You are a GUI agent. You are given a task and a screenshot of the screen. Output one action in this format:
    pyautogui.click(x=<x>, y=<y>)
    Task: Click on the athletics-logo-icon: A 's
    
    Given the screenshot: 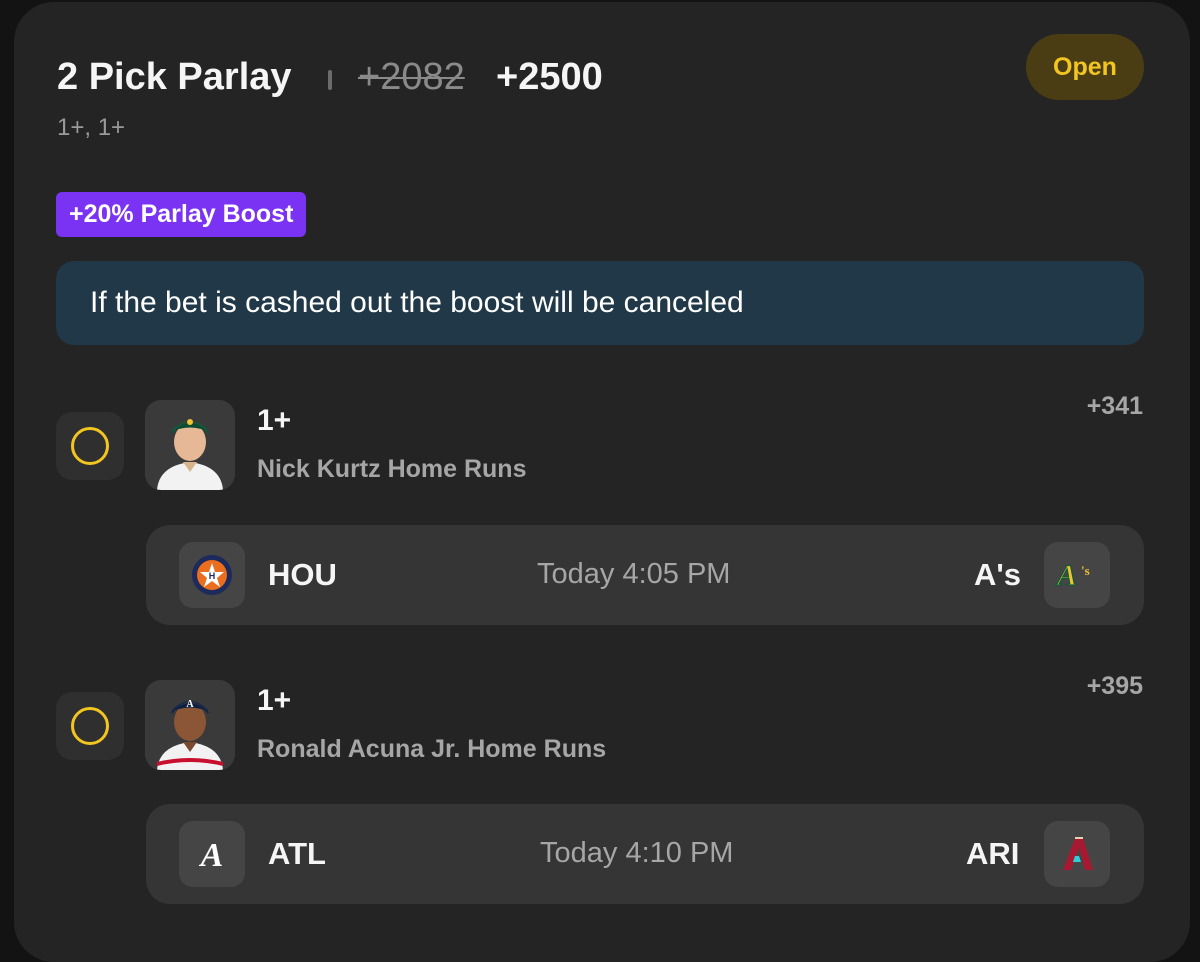 What is the action you would take?
    pyautogui.click(x=1072, y=575)
    